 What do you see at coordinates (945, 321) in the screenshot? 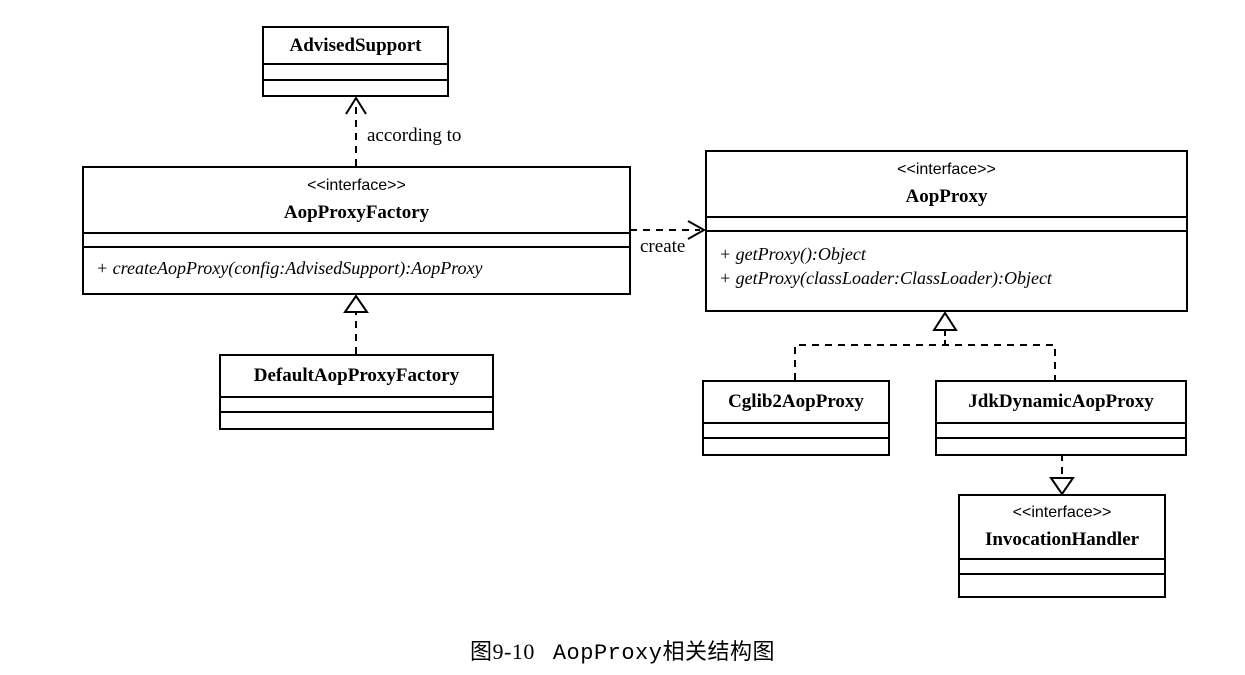
I see `hollow-triangle-aop-proxy` at bounding box center [945, 321].